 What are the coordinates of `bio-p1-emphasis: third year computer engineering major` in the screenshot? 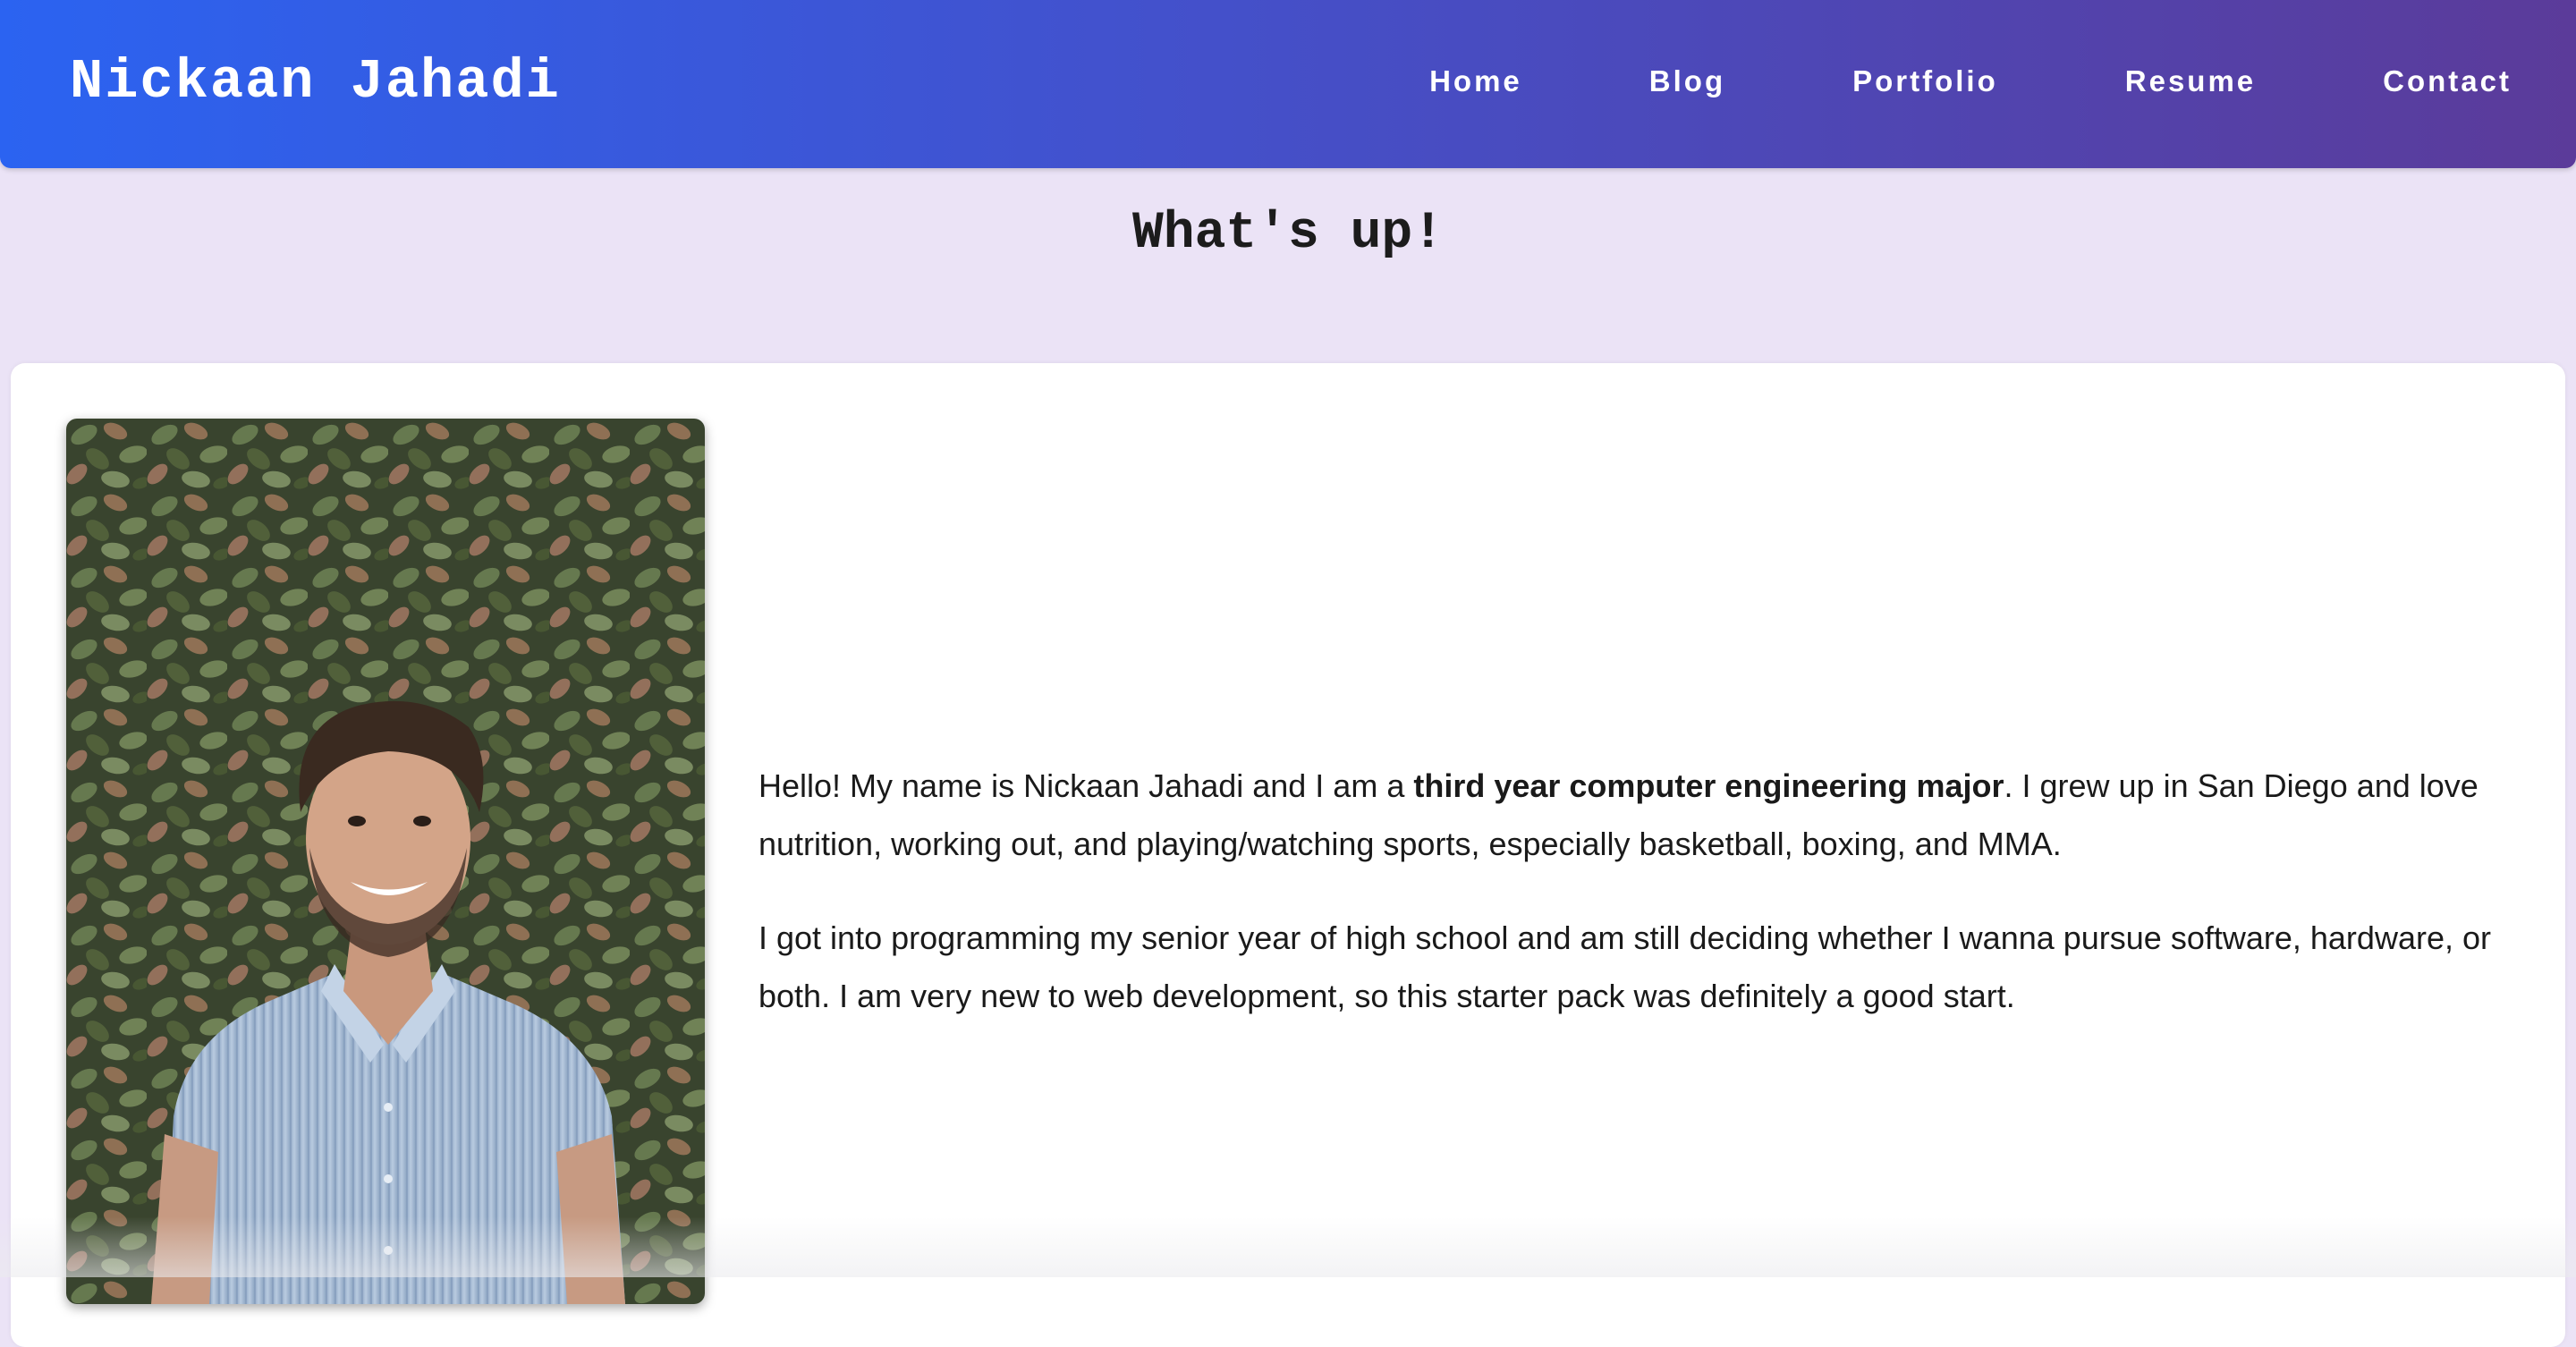 It's located at (1708, 785).